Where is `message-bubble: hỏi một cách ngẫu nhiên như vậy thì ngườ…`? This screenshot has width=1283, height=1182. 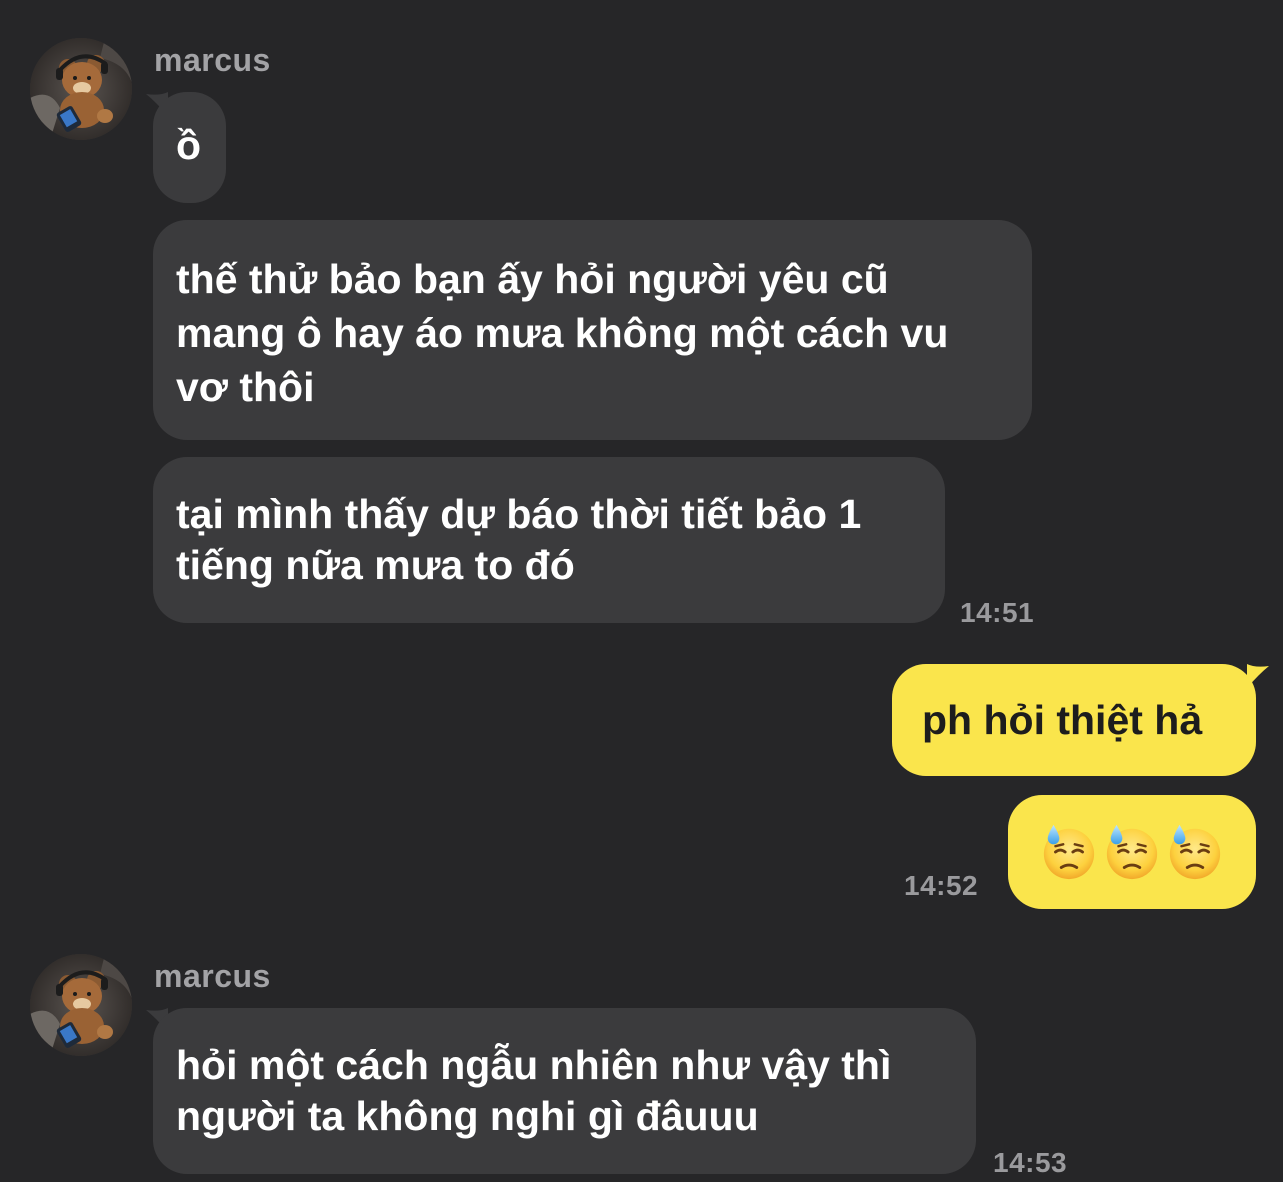
message-bubble: hỏi một cách ngẫu nhiên như vậy thì ngườ… is located at coordinates (564, 1091).